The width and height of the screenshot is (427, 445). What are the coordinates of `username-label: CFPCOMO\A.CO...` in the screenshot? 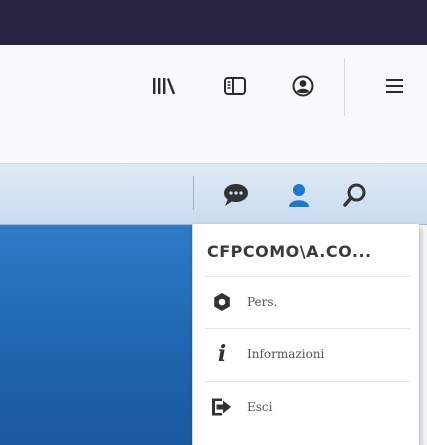 It's located at (289, 251).